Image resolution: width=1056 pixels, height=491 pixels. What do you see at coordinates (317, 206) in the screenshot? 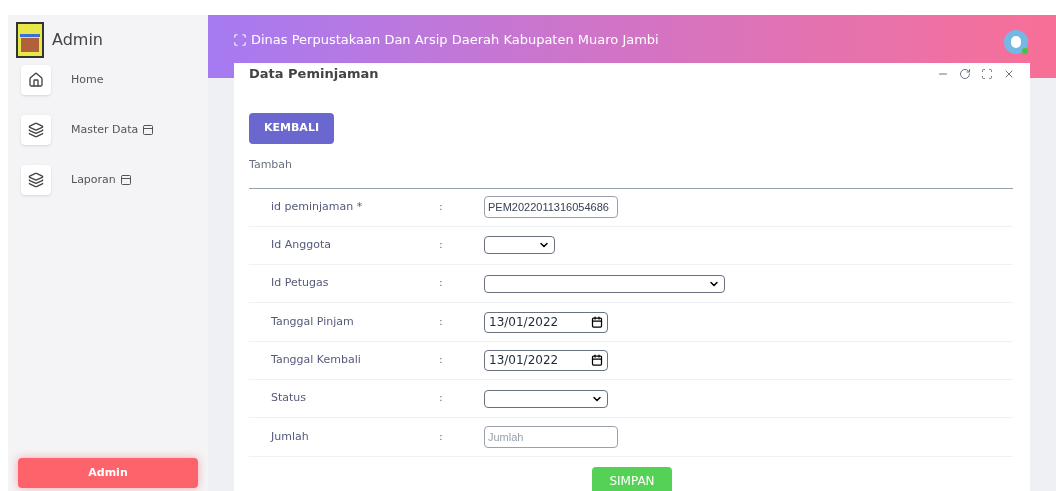
I see `field-label: id peminjaman *` at bounding box center [317, 206].